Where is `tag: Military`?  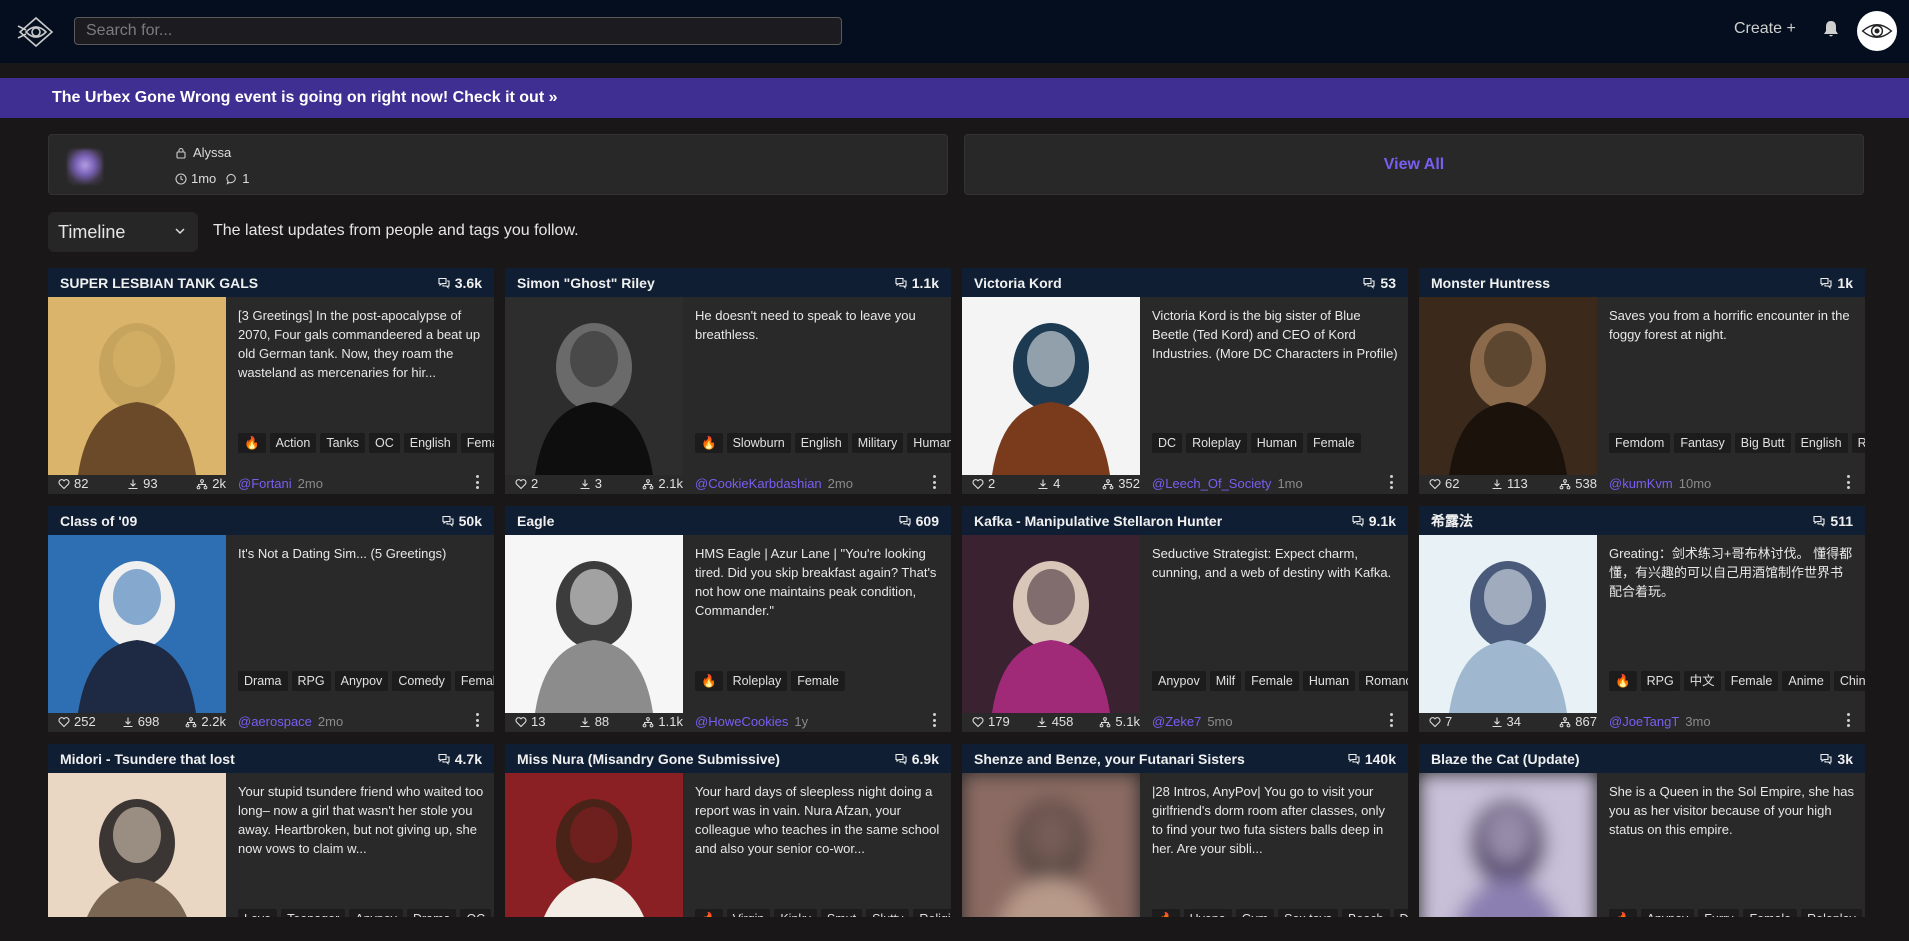 tag: Military is located at coordinates (877, 443).